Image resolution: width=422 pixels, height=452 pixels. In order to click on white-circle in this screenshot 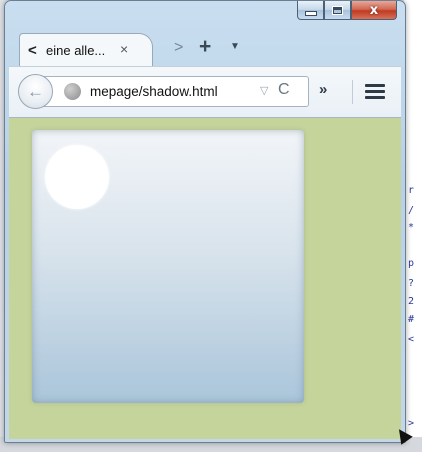, I will do `click(77, 177)`.